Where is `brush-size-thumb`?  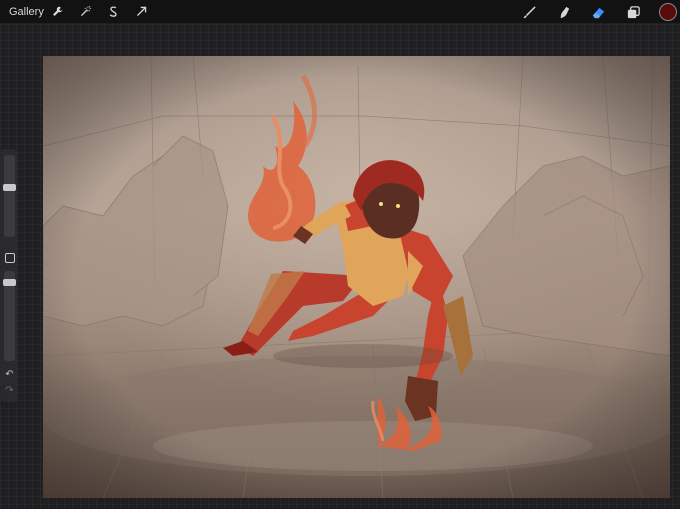
brush-size-thumb is located at coordinates (9, 187).